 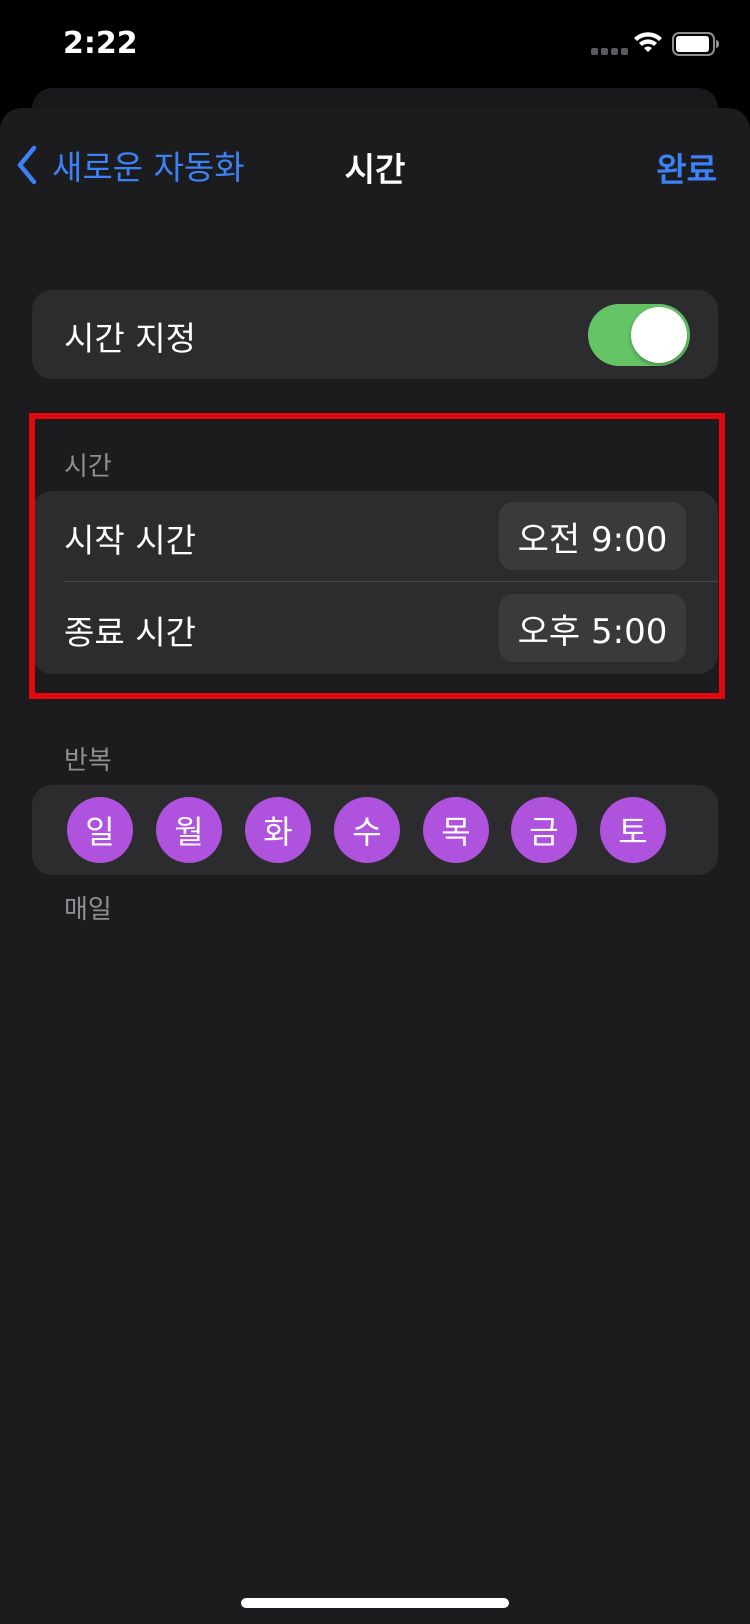 I want to click on status-time: 2:22, so click(x=100, y=43).